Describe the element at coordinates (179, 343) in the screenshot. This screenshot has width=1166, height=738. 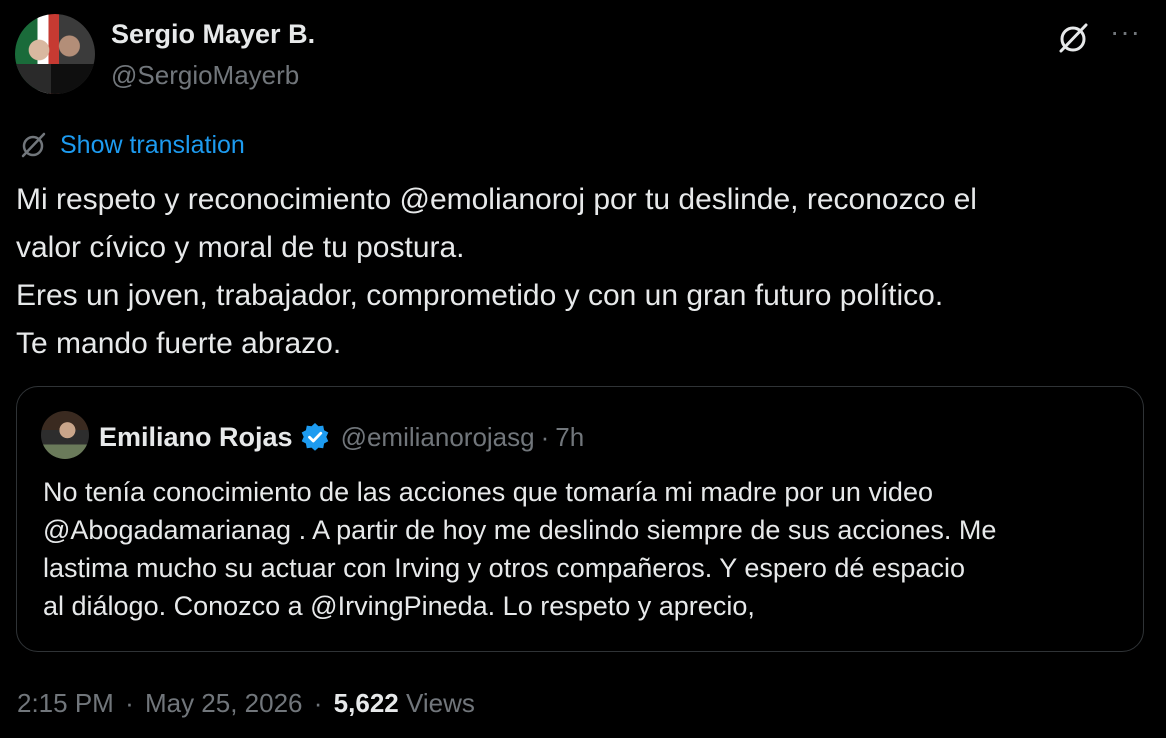
I see `tweet-line: Te mando fuerte abrazo.` at that location.